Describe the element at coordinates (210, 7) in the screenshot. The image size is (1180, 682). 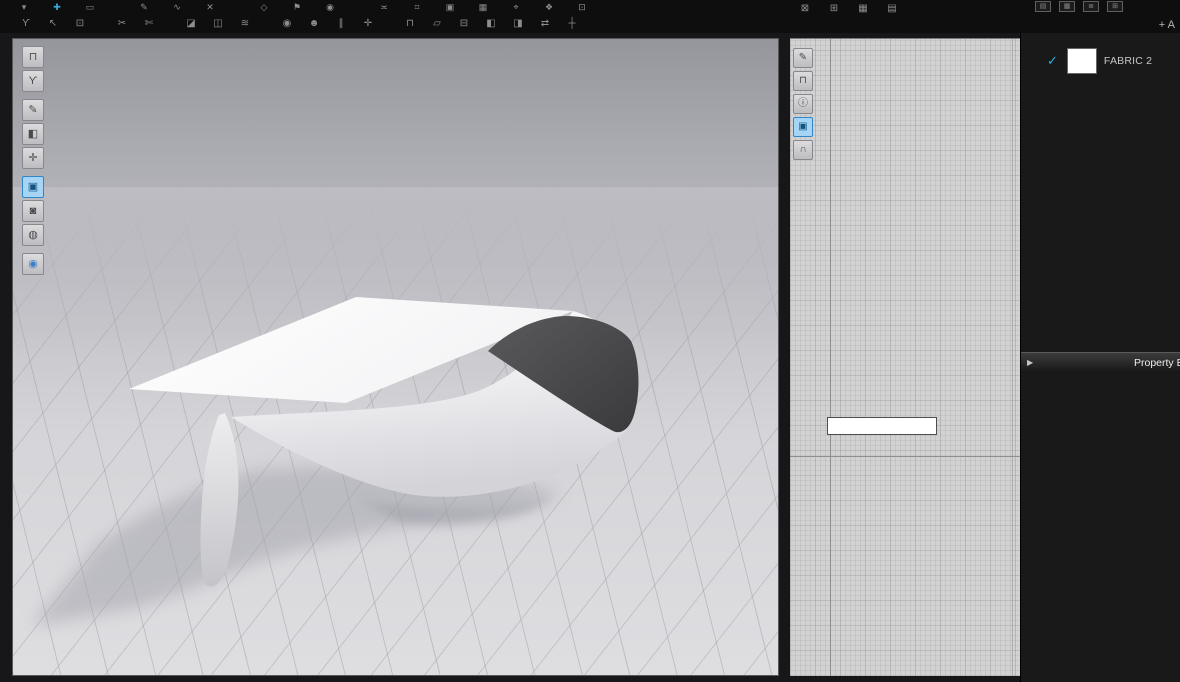
I see `trace-tool-icon: ✕` at that location.